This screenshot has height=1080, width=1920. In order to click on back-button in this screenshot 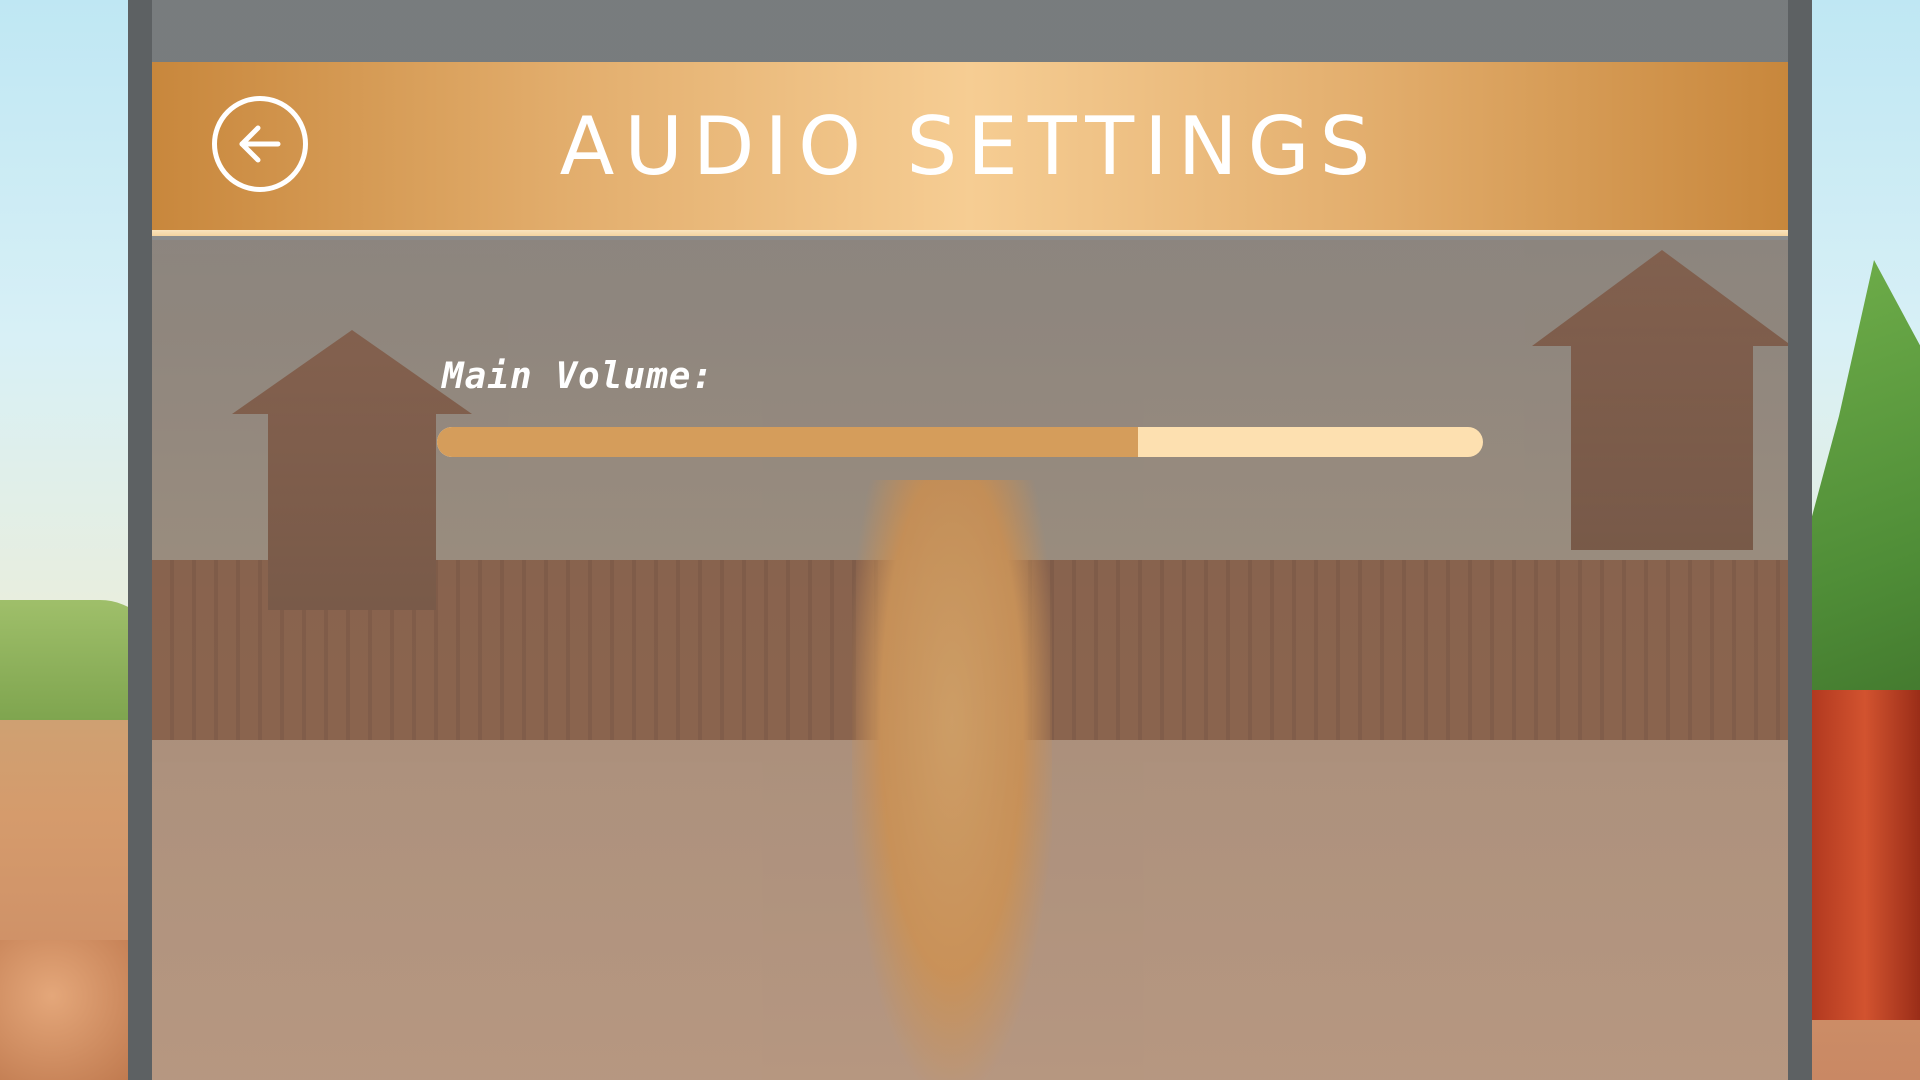, I will do `click(260, 144)`.